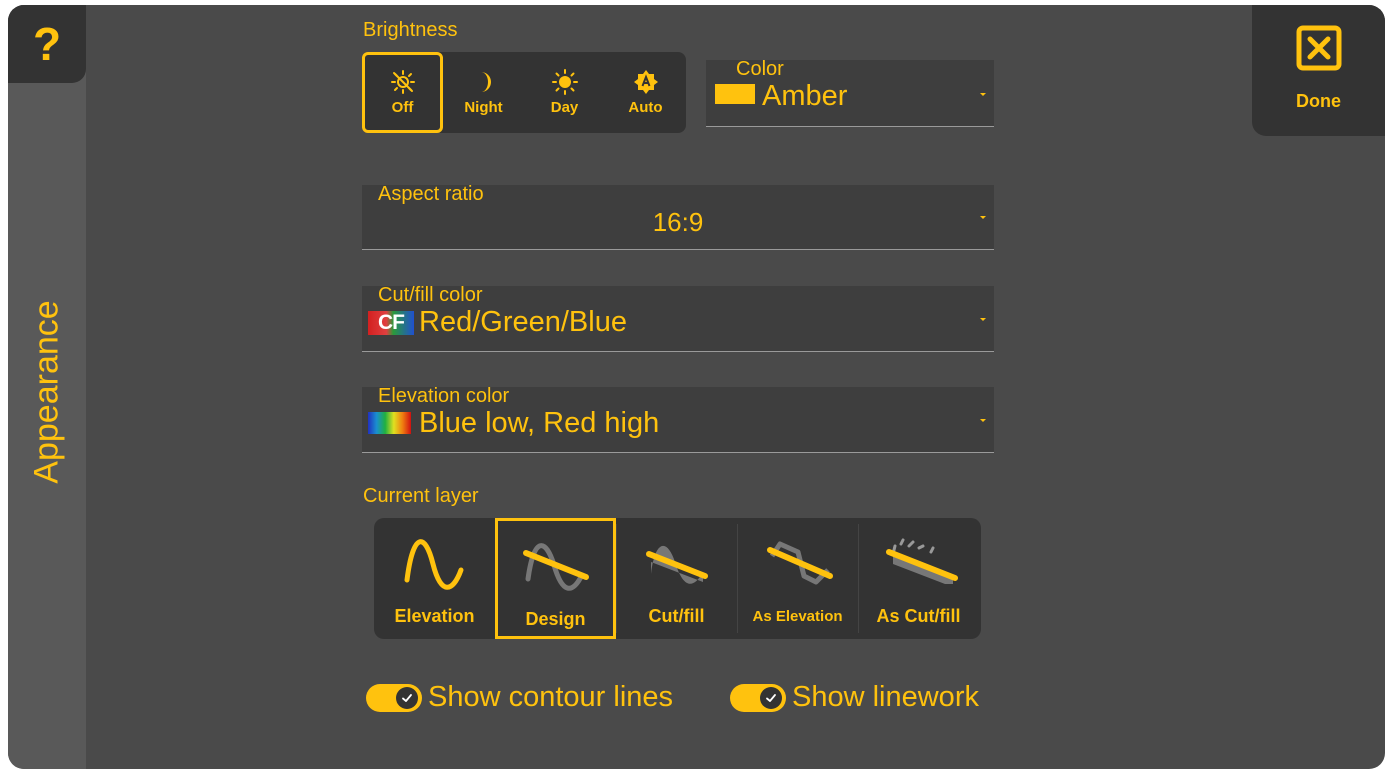 The height and width of the screenshot is (774, 1392). I want to click on layer-as-cut-fill-button: As Cut/fill, so click(918, 578).